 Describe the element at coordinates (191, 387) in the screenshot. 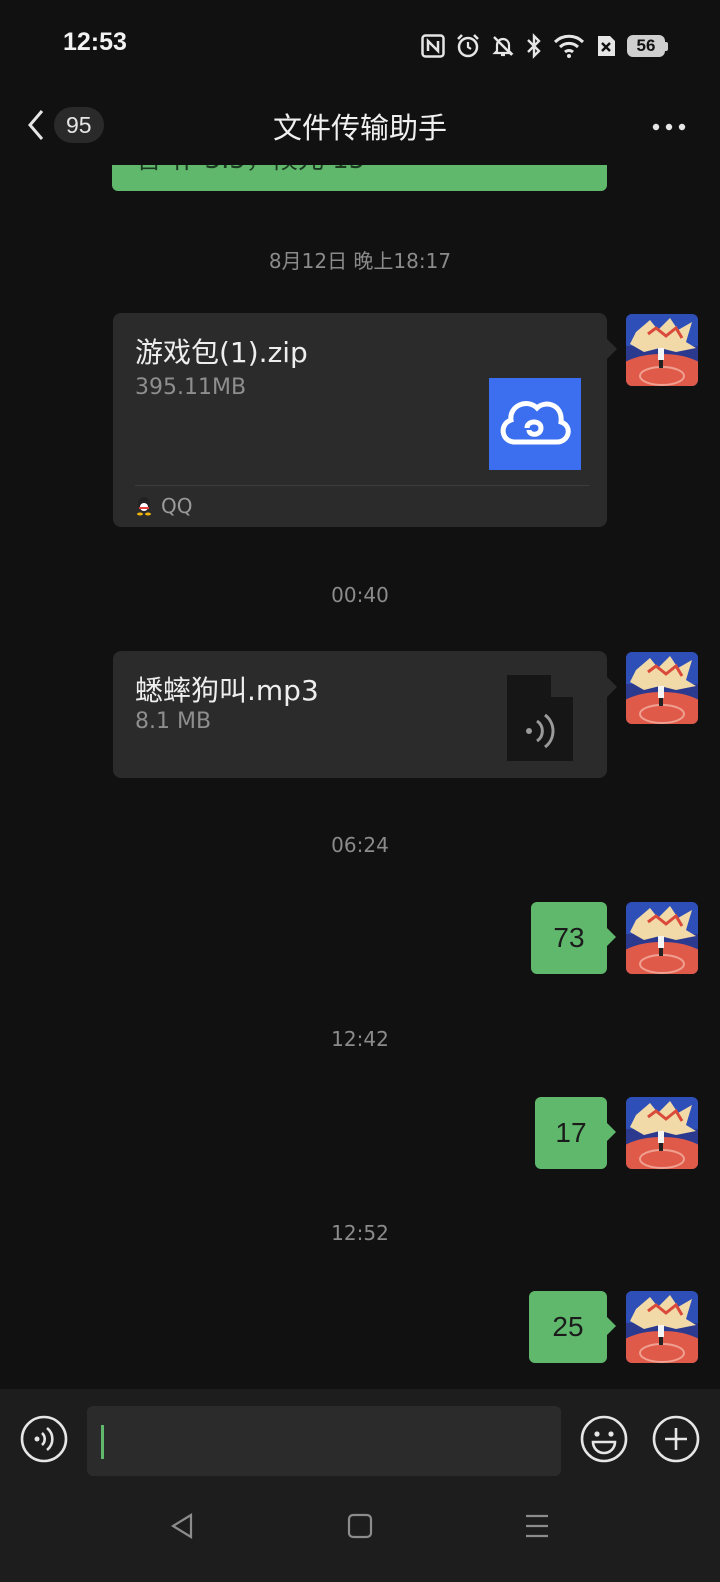

I see `file-size: 395.11MB` at that location.